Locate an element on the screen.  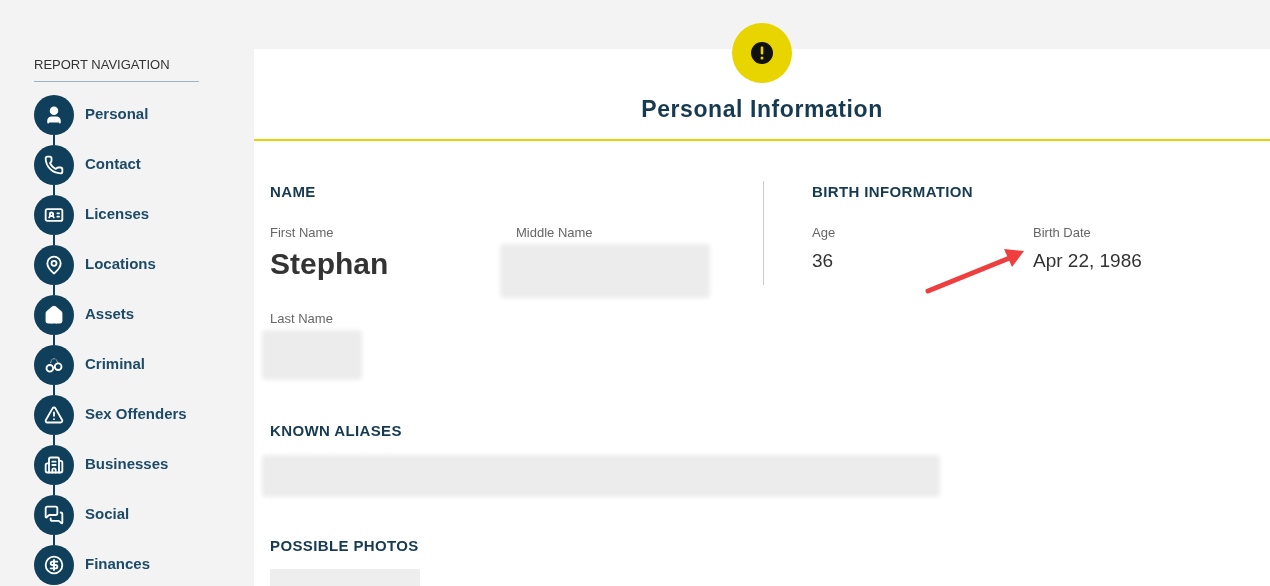
field-label: Middle Name is located at coordinates (555, 233).